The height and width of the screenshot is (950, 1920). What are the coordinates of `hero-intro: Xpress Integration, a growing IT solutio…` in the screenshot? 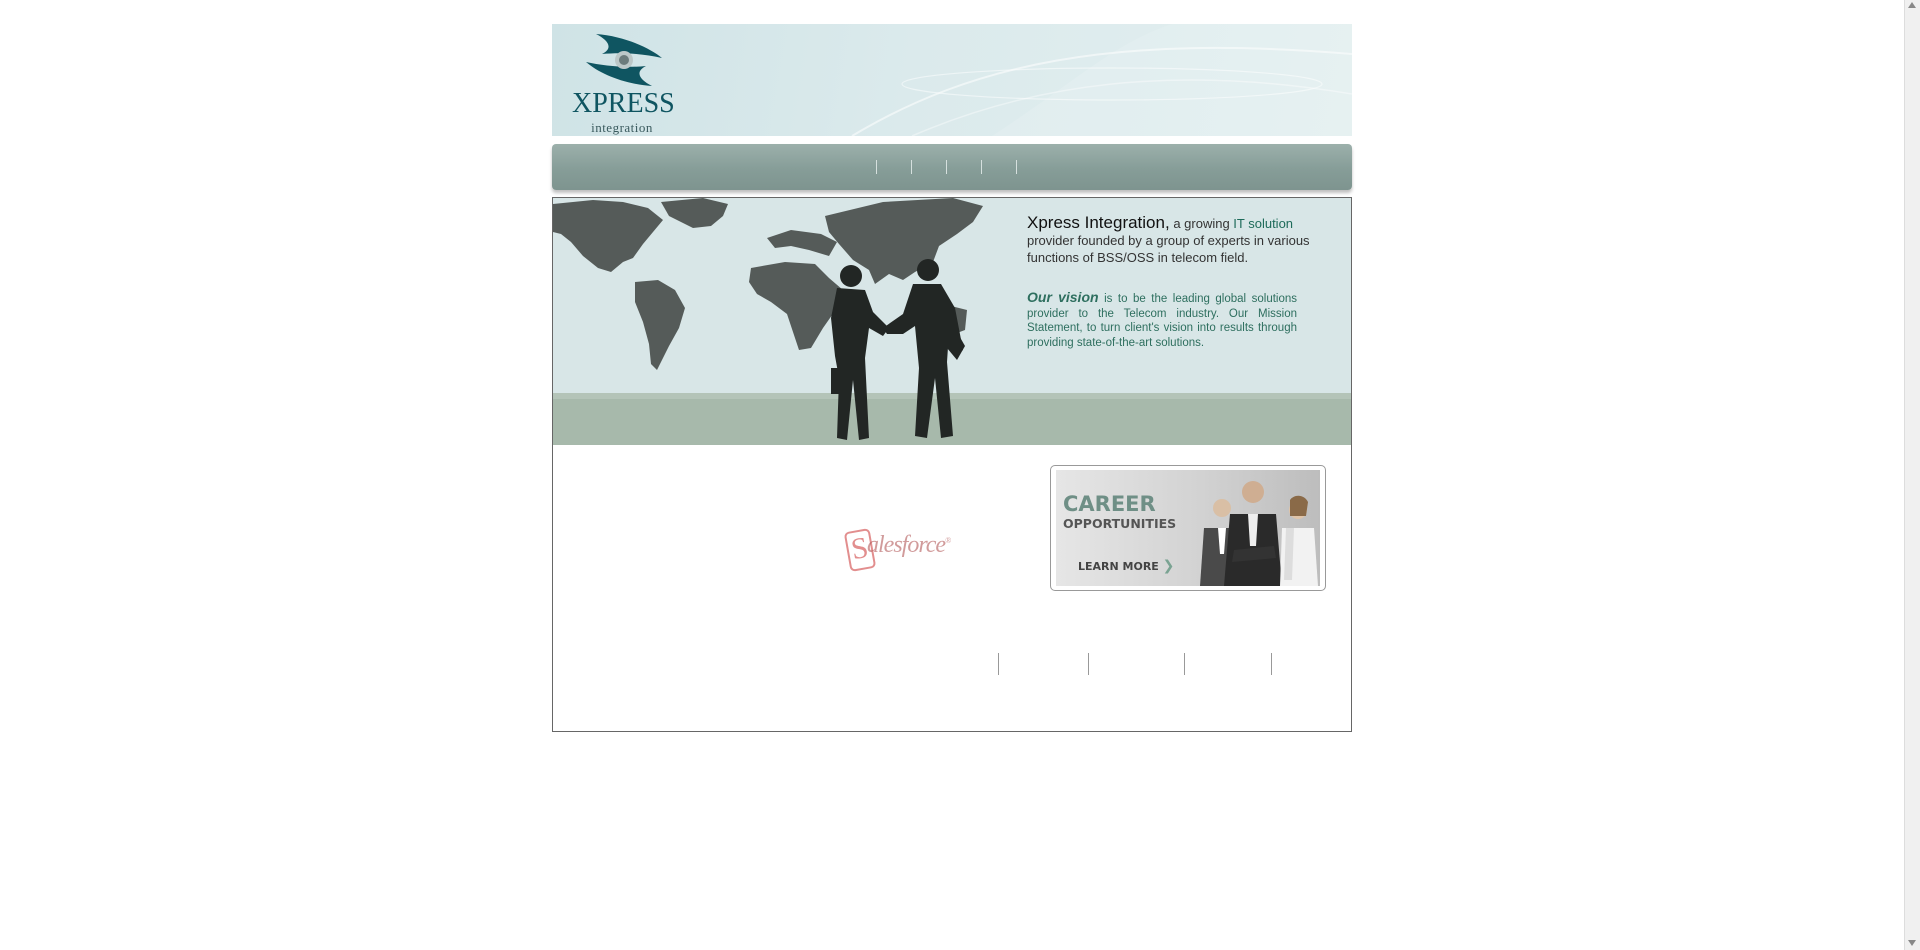 It's located at (1177, 240).